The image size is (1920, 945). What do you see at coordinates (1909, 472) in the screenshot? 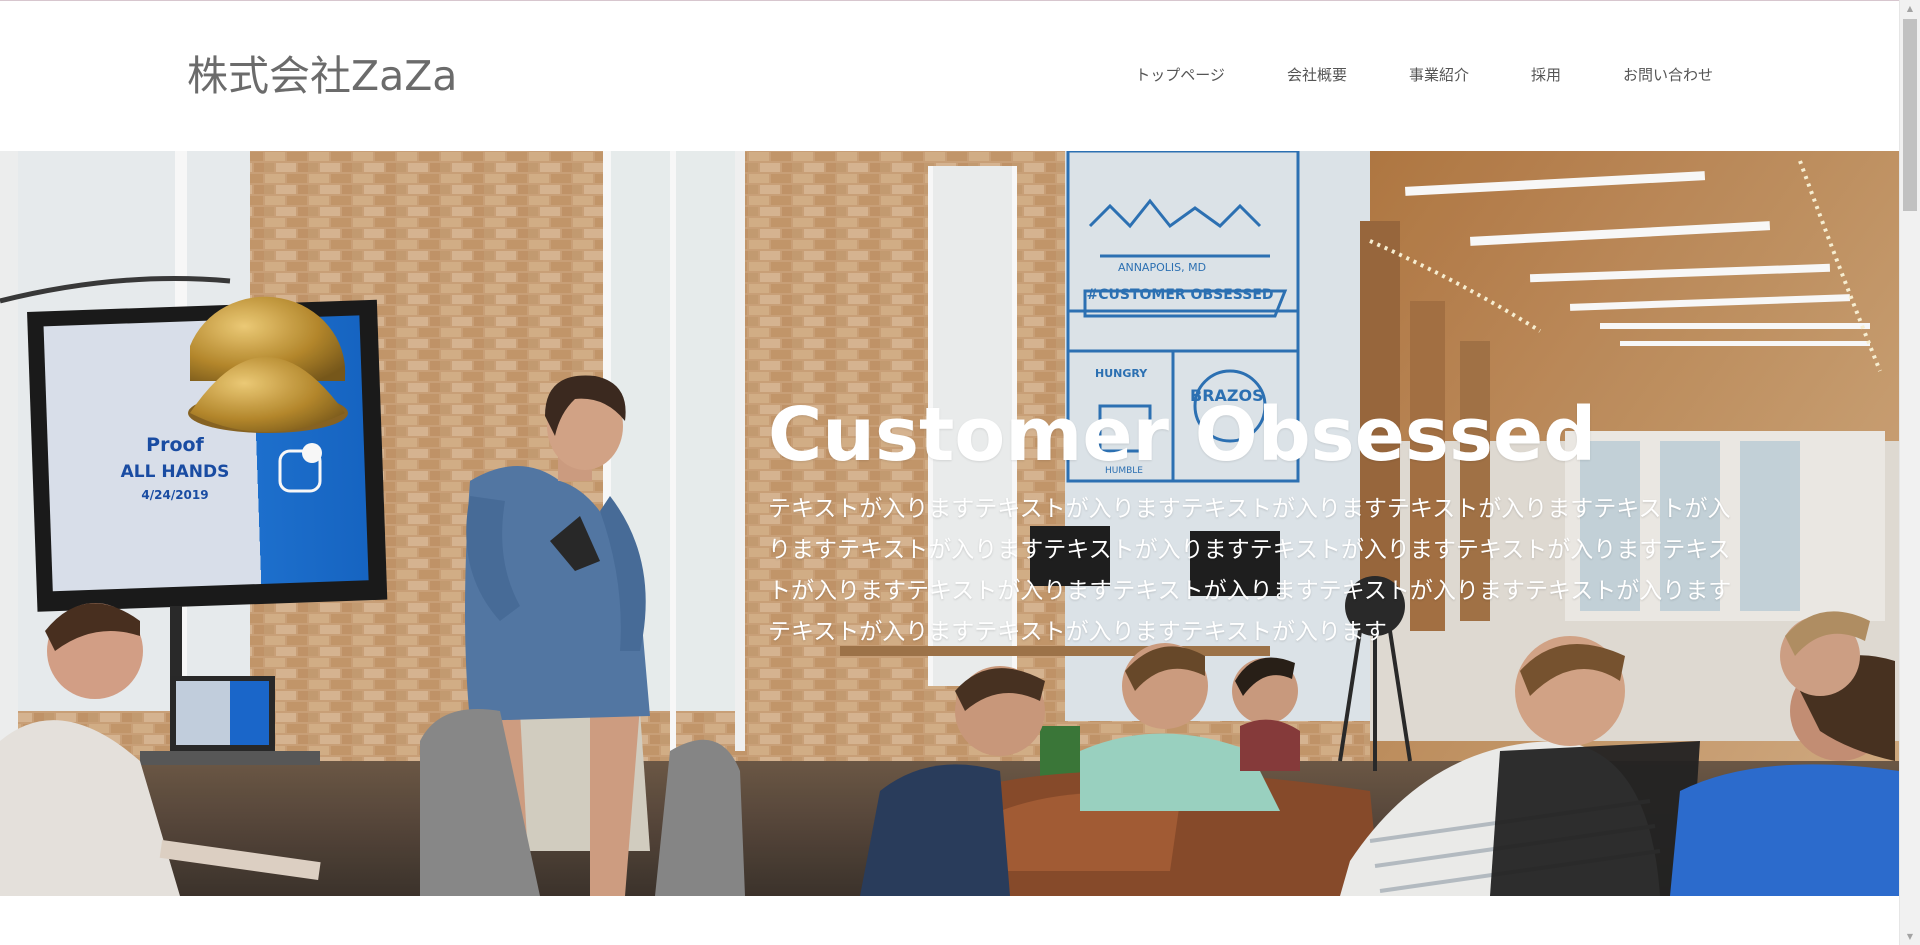
I see `vertical-scrollbar: ▲ ▼` at bounding box center [1909, 472].